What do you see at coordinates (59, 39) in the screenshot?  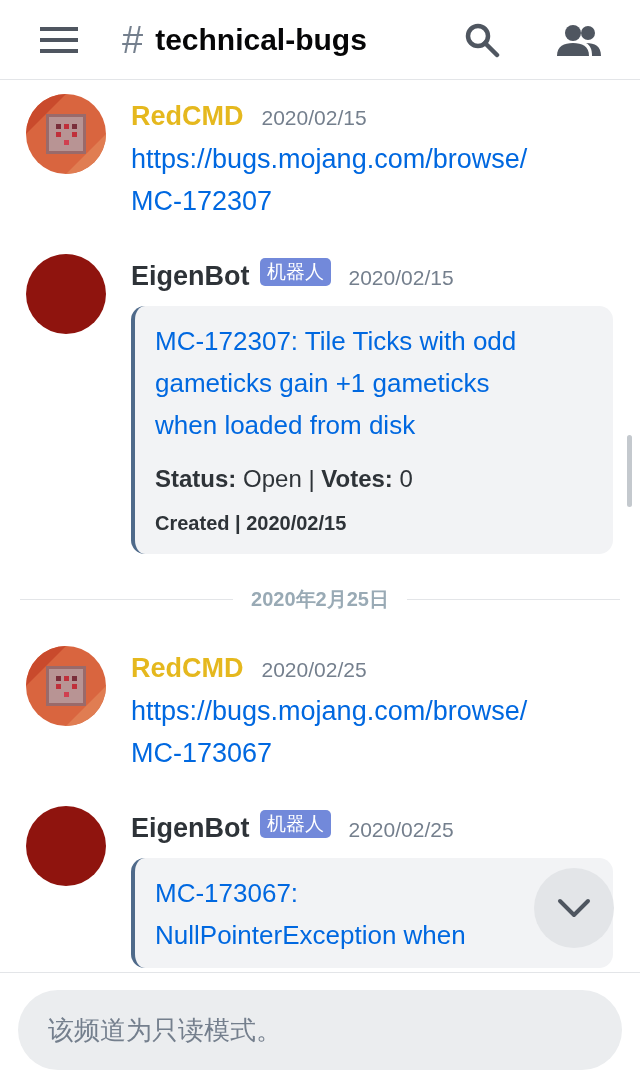 I see `menu-icon` at bounding box center [59, 39].